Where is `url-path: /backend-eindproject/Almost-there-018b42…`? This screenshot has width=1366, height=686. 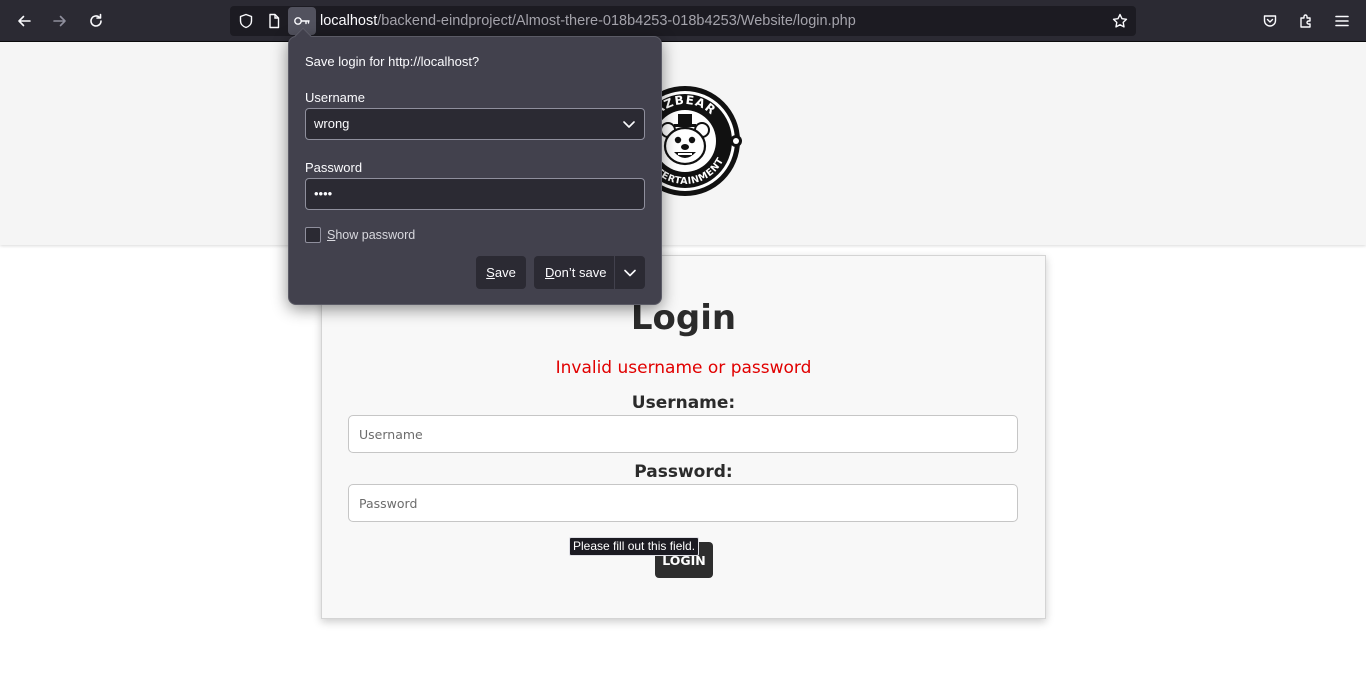 url-path: /backend-eindproject/Almost-there-018b42… is located at coordinates (616, 21).